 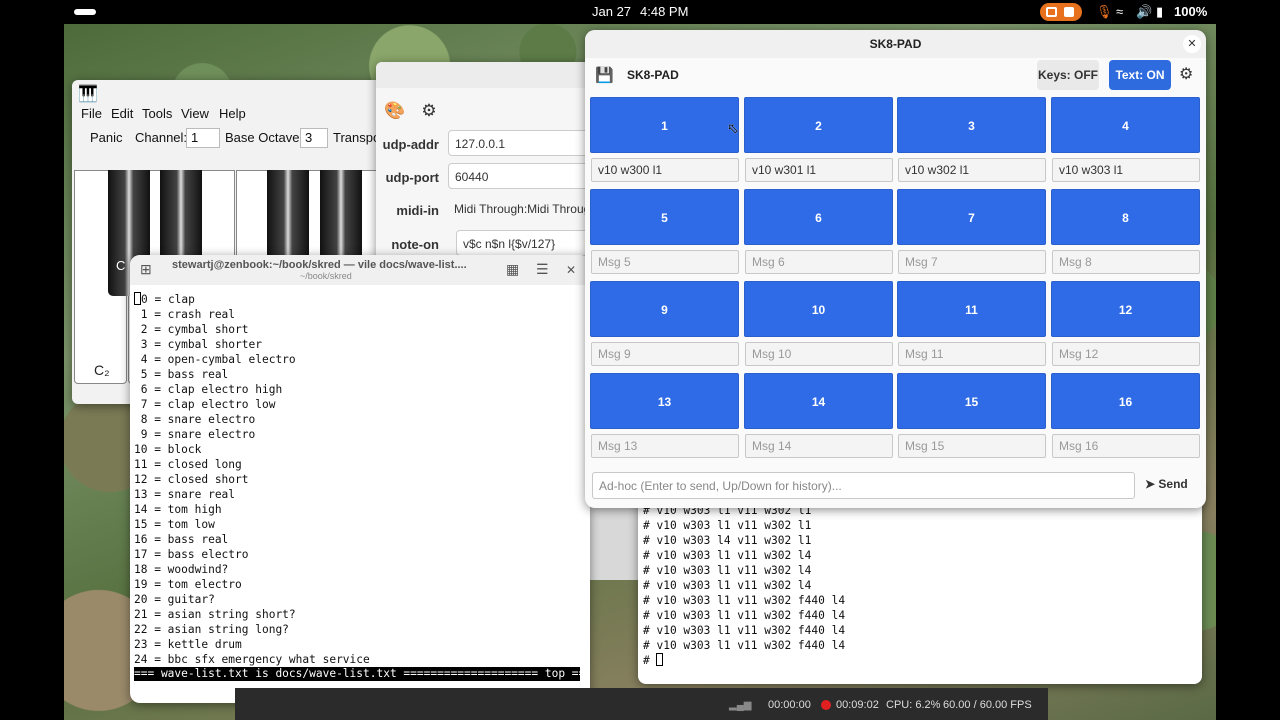 What do you see at coordinates (819, 446) in the screenshot?
I see `pad-message-field-14: Msg 14` at bounding box center [819, 446].